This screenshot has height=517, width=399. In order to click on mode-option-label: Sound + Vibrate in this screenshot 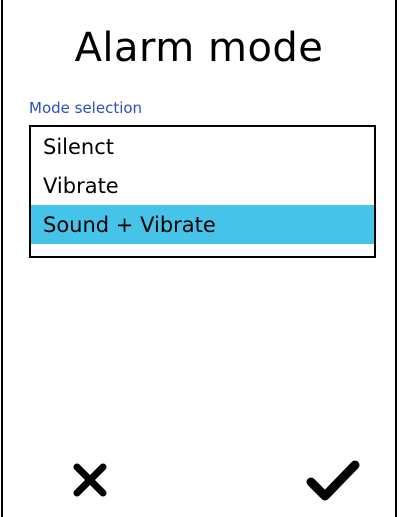, I will do `click(129, 224)`.